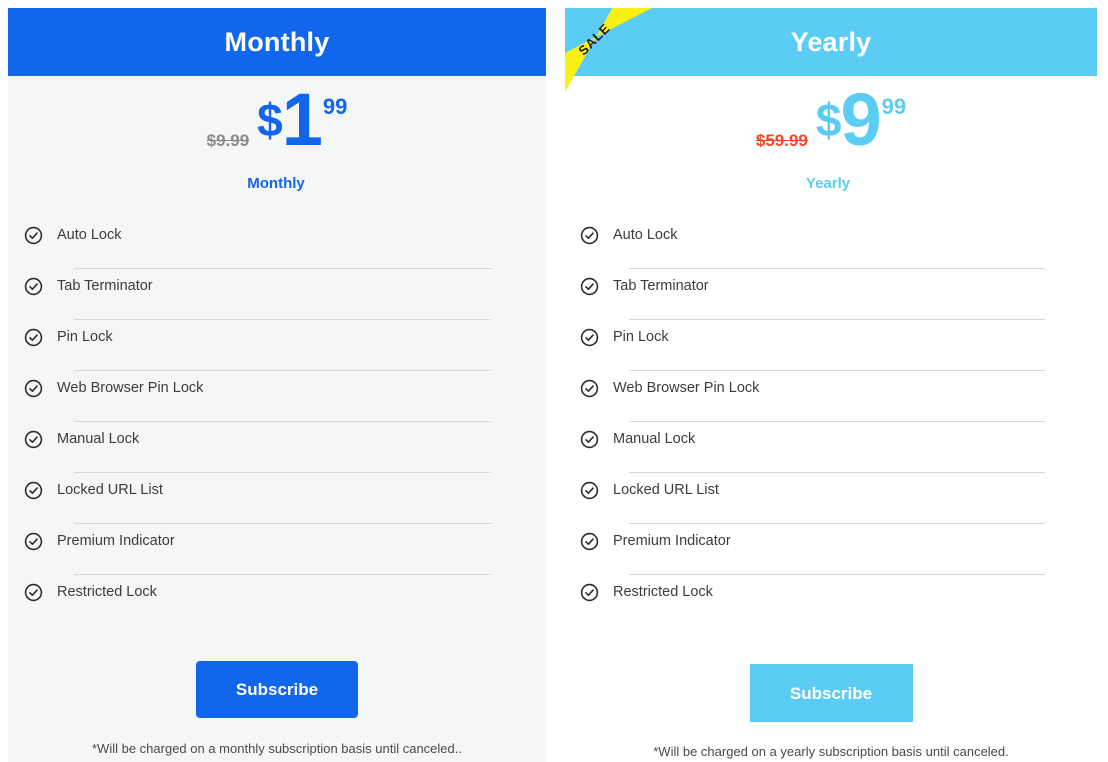  I want to click on plan-title-yearly: Yearly, so click(831, 41).